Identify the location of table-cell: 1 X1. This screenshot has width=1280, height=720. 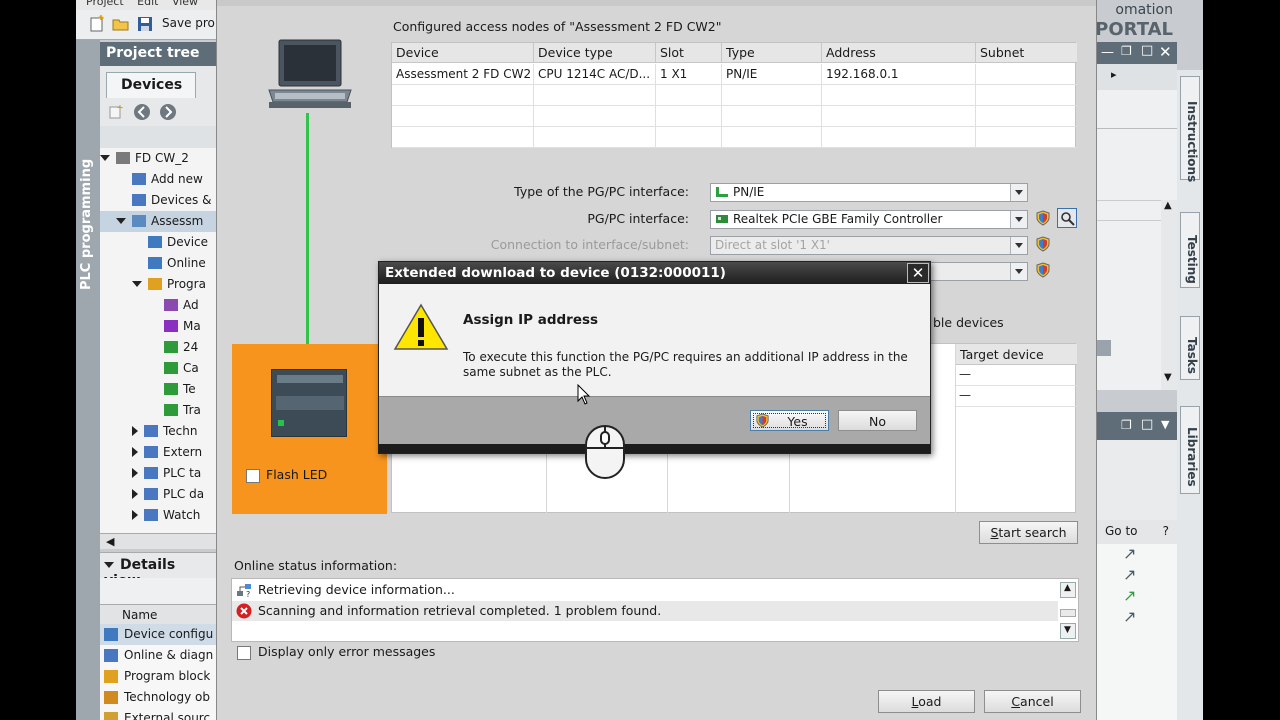
(689, 74).